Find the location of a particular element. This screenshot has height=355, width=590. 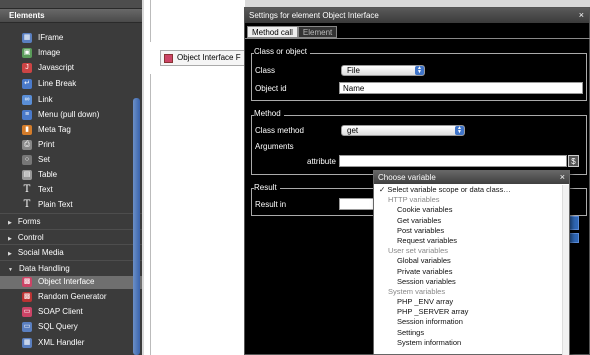

sidebar-item-object-interface: ▩ Object Interface is located at coordinates (58, 282).